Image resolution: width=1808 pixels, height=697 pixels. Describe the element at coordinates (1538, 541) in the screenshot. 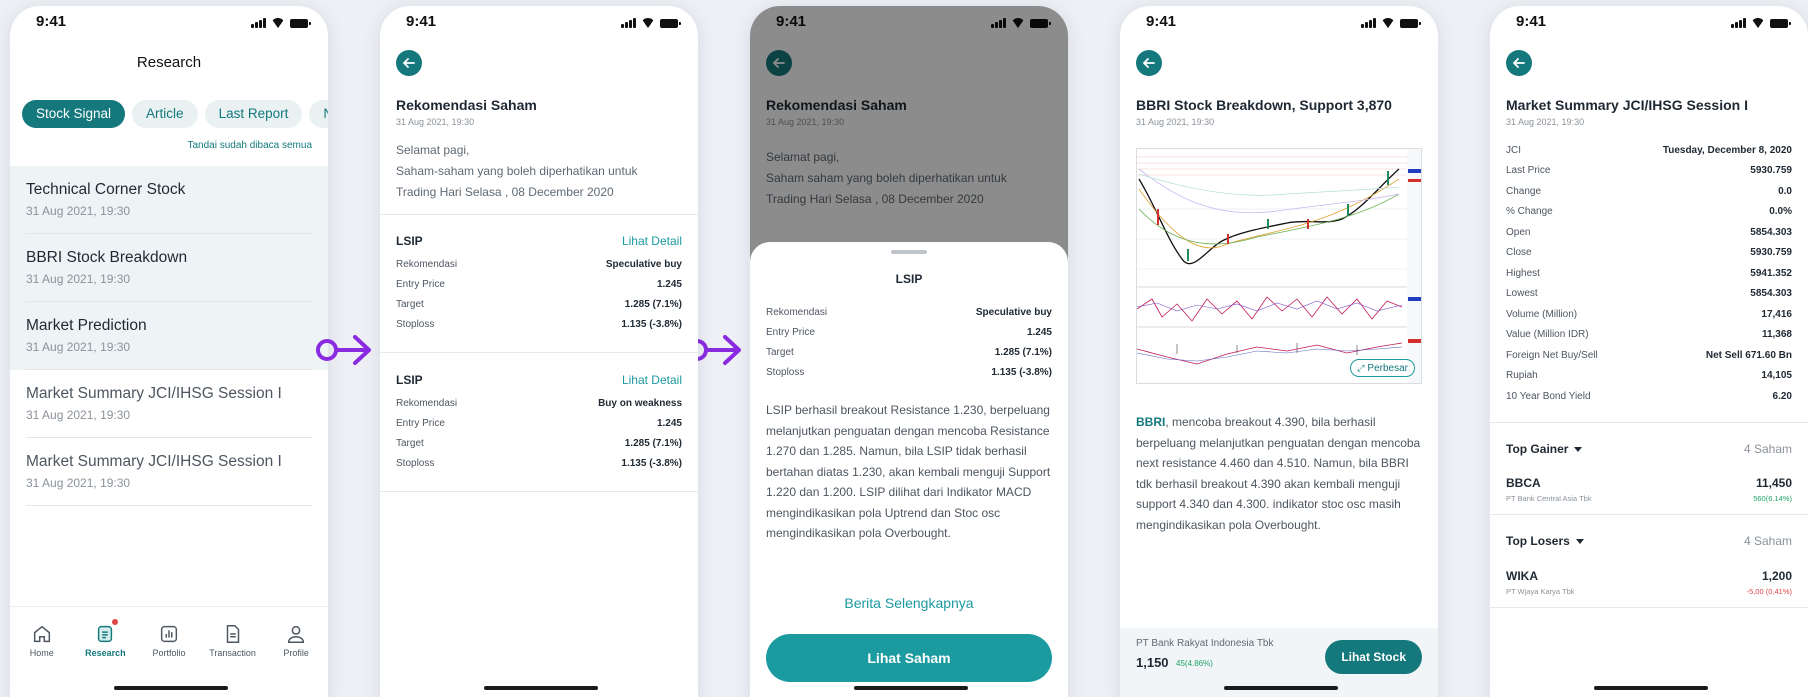

I see `top-losers-label: Top Losers` at that location.